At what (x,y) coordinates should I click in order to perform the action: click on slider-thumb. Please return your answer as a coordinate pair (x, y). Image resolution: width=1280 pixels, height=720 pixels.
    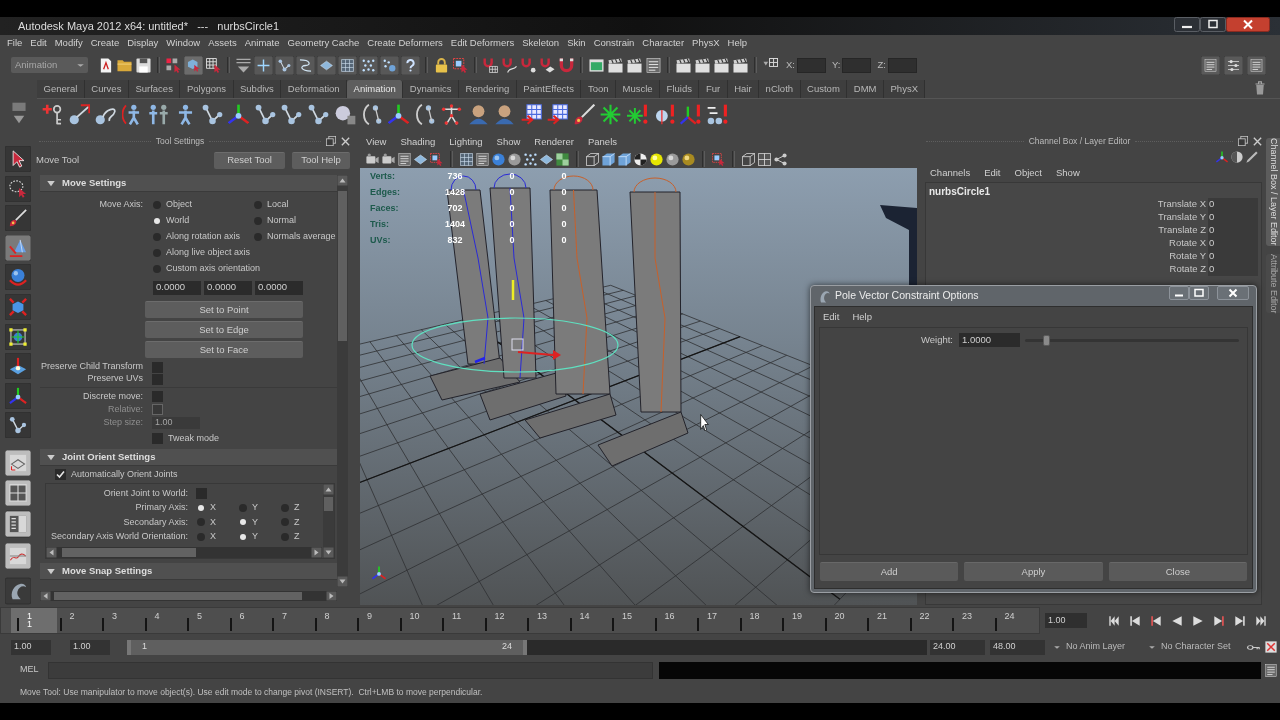
    Looking at the image, I should click on (1047, 340).